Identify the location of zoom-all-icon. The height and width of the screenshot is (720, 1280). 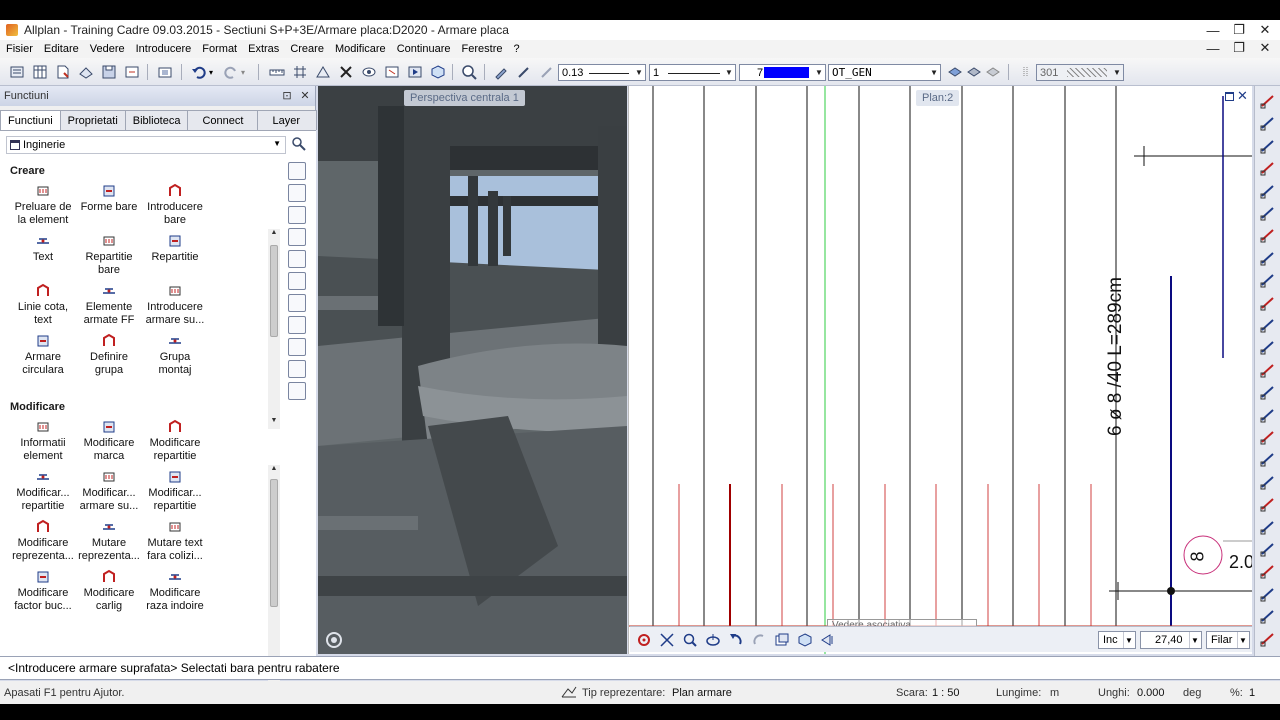
(644, 640).